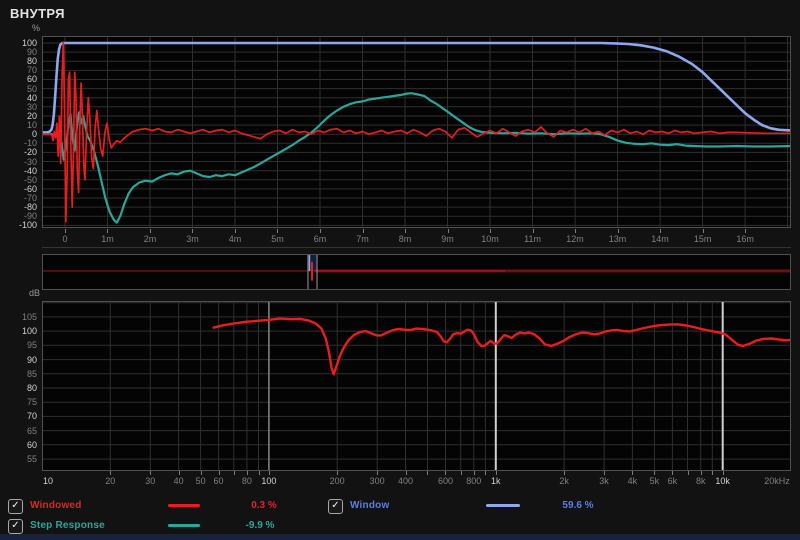 The width and height of the screenshot is (800, 540). Describe the element at coordinates (702, 239) in the screenshot. I see `top-chart-xtick-label: 15m` at that location.